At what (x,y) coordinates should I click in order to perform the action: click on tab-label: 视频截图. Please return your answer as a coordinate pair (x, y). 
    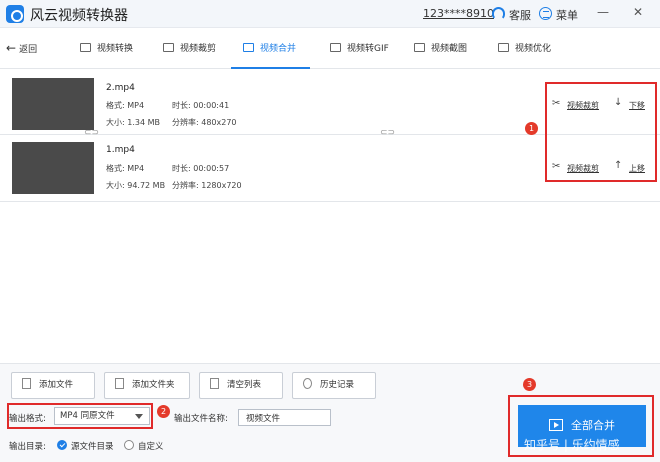
    Looking at the image, I should click on (449, 49).